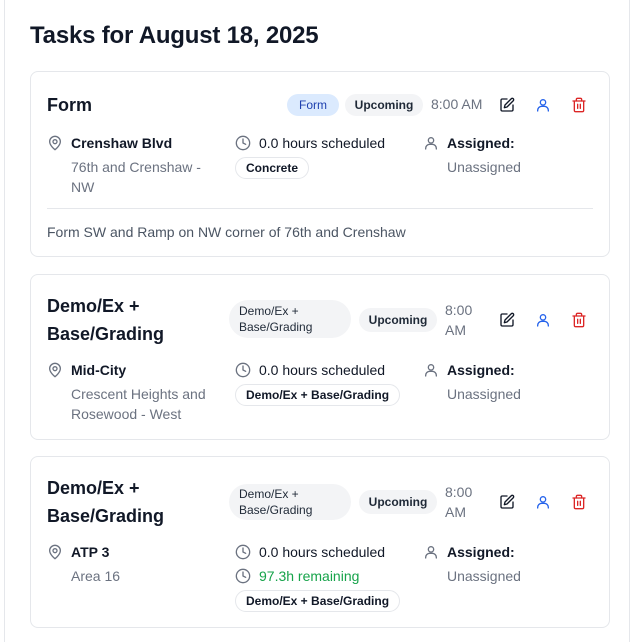 This screenshot has width=634, height=642. Describe the element at coordinates (96, 576) in the screenshot. I see `location-detail: Area 16` at that location.